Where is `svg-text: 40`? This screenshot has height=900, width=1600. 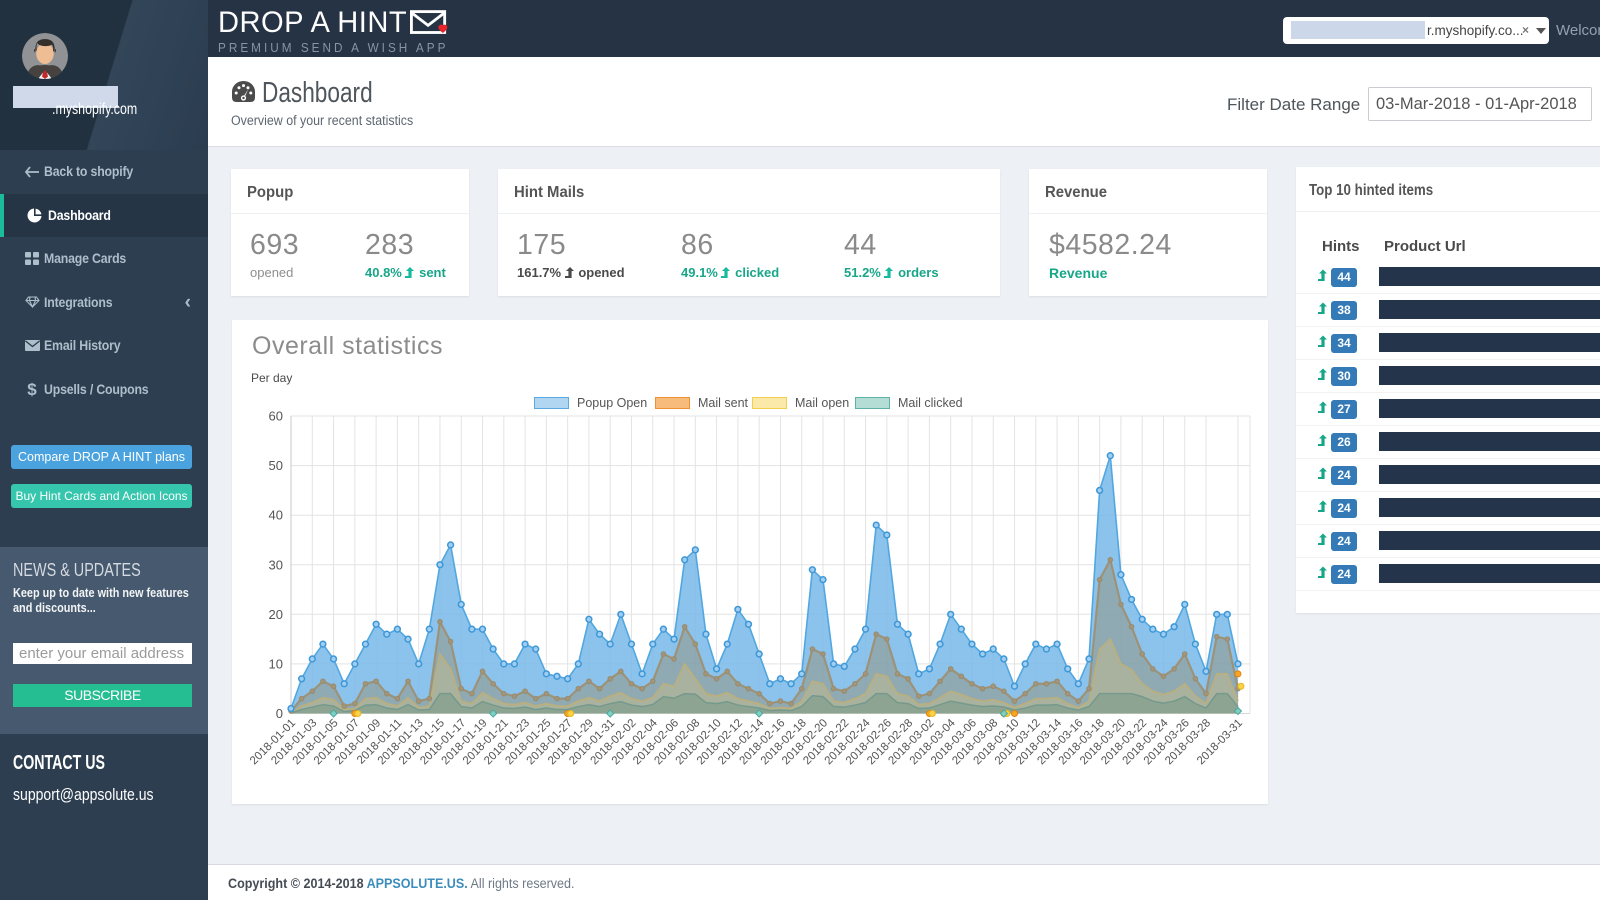 svg-text: 40 is located at coordinates (276, 515).